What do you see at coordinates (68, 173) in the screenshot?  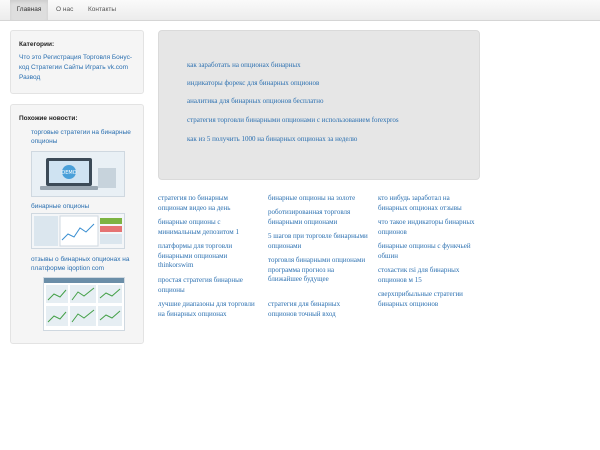 I see `svg-text: DEMO` at bounding box center [68, 173].